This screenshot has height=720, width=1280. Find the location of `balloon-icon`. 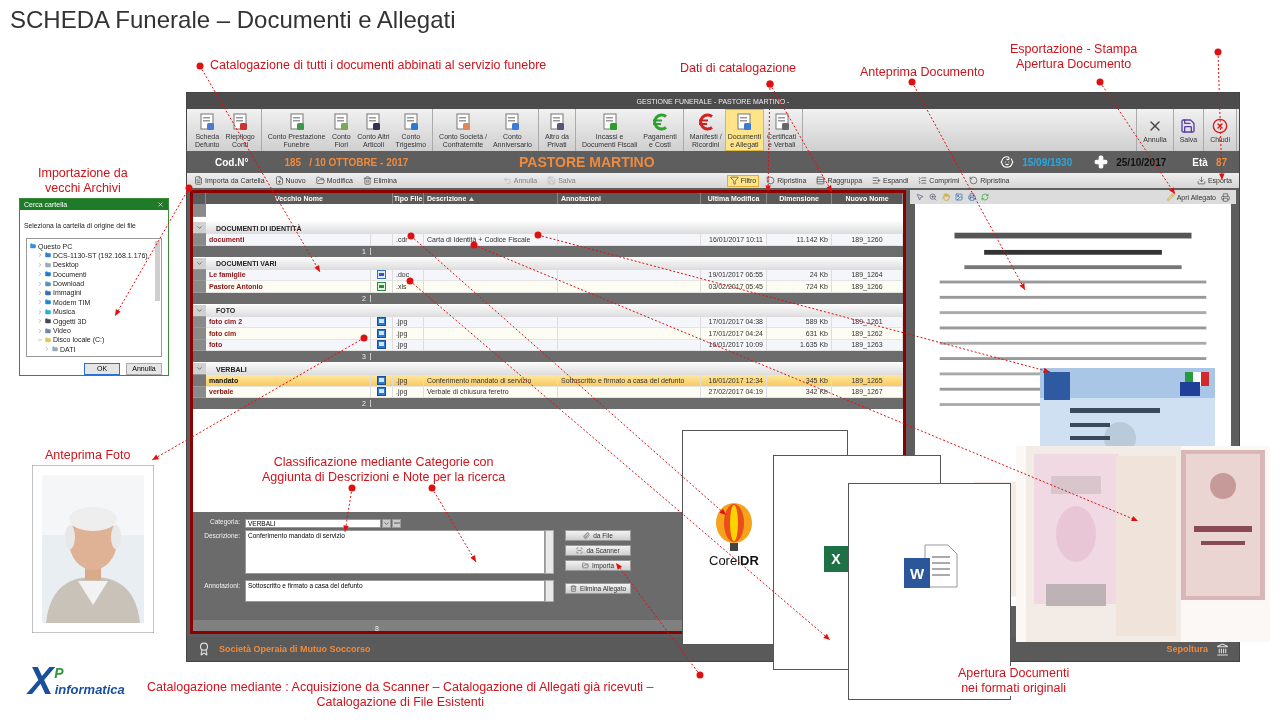

balloon-icon is located at coordinates (733, 528).